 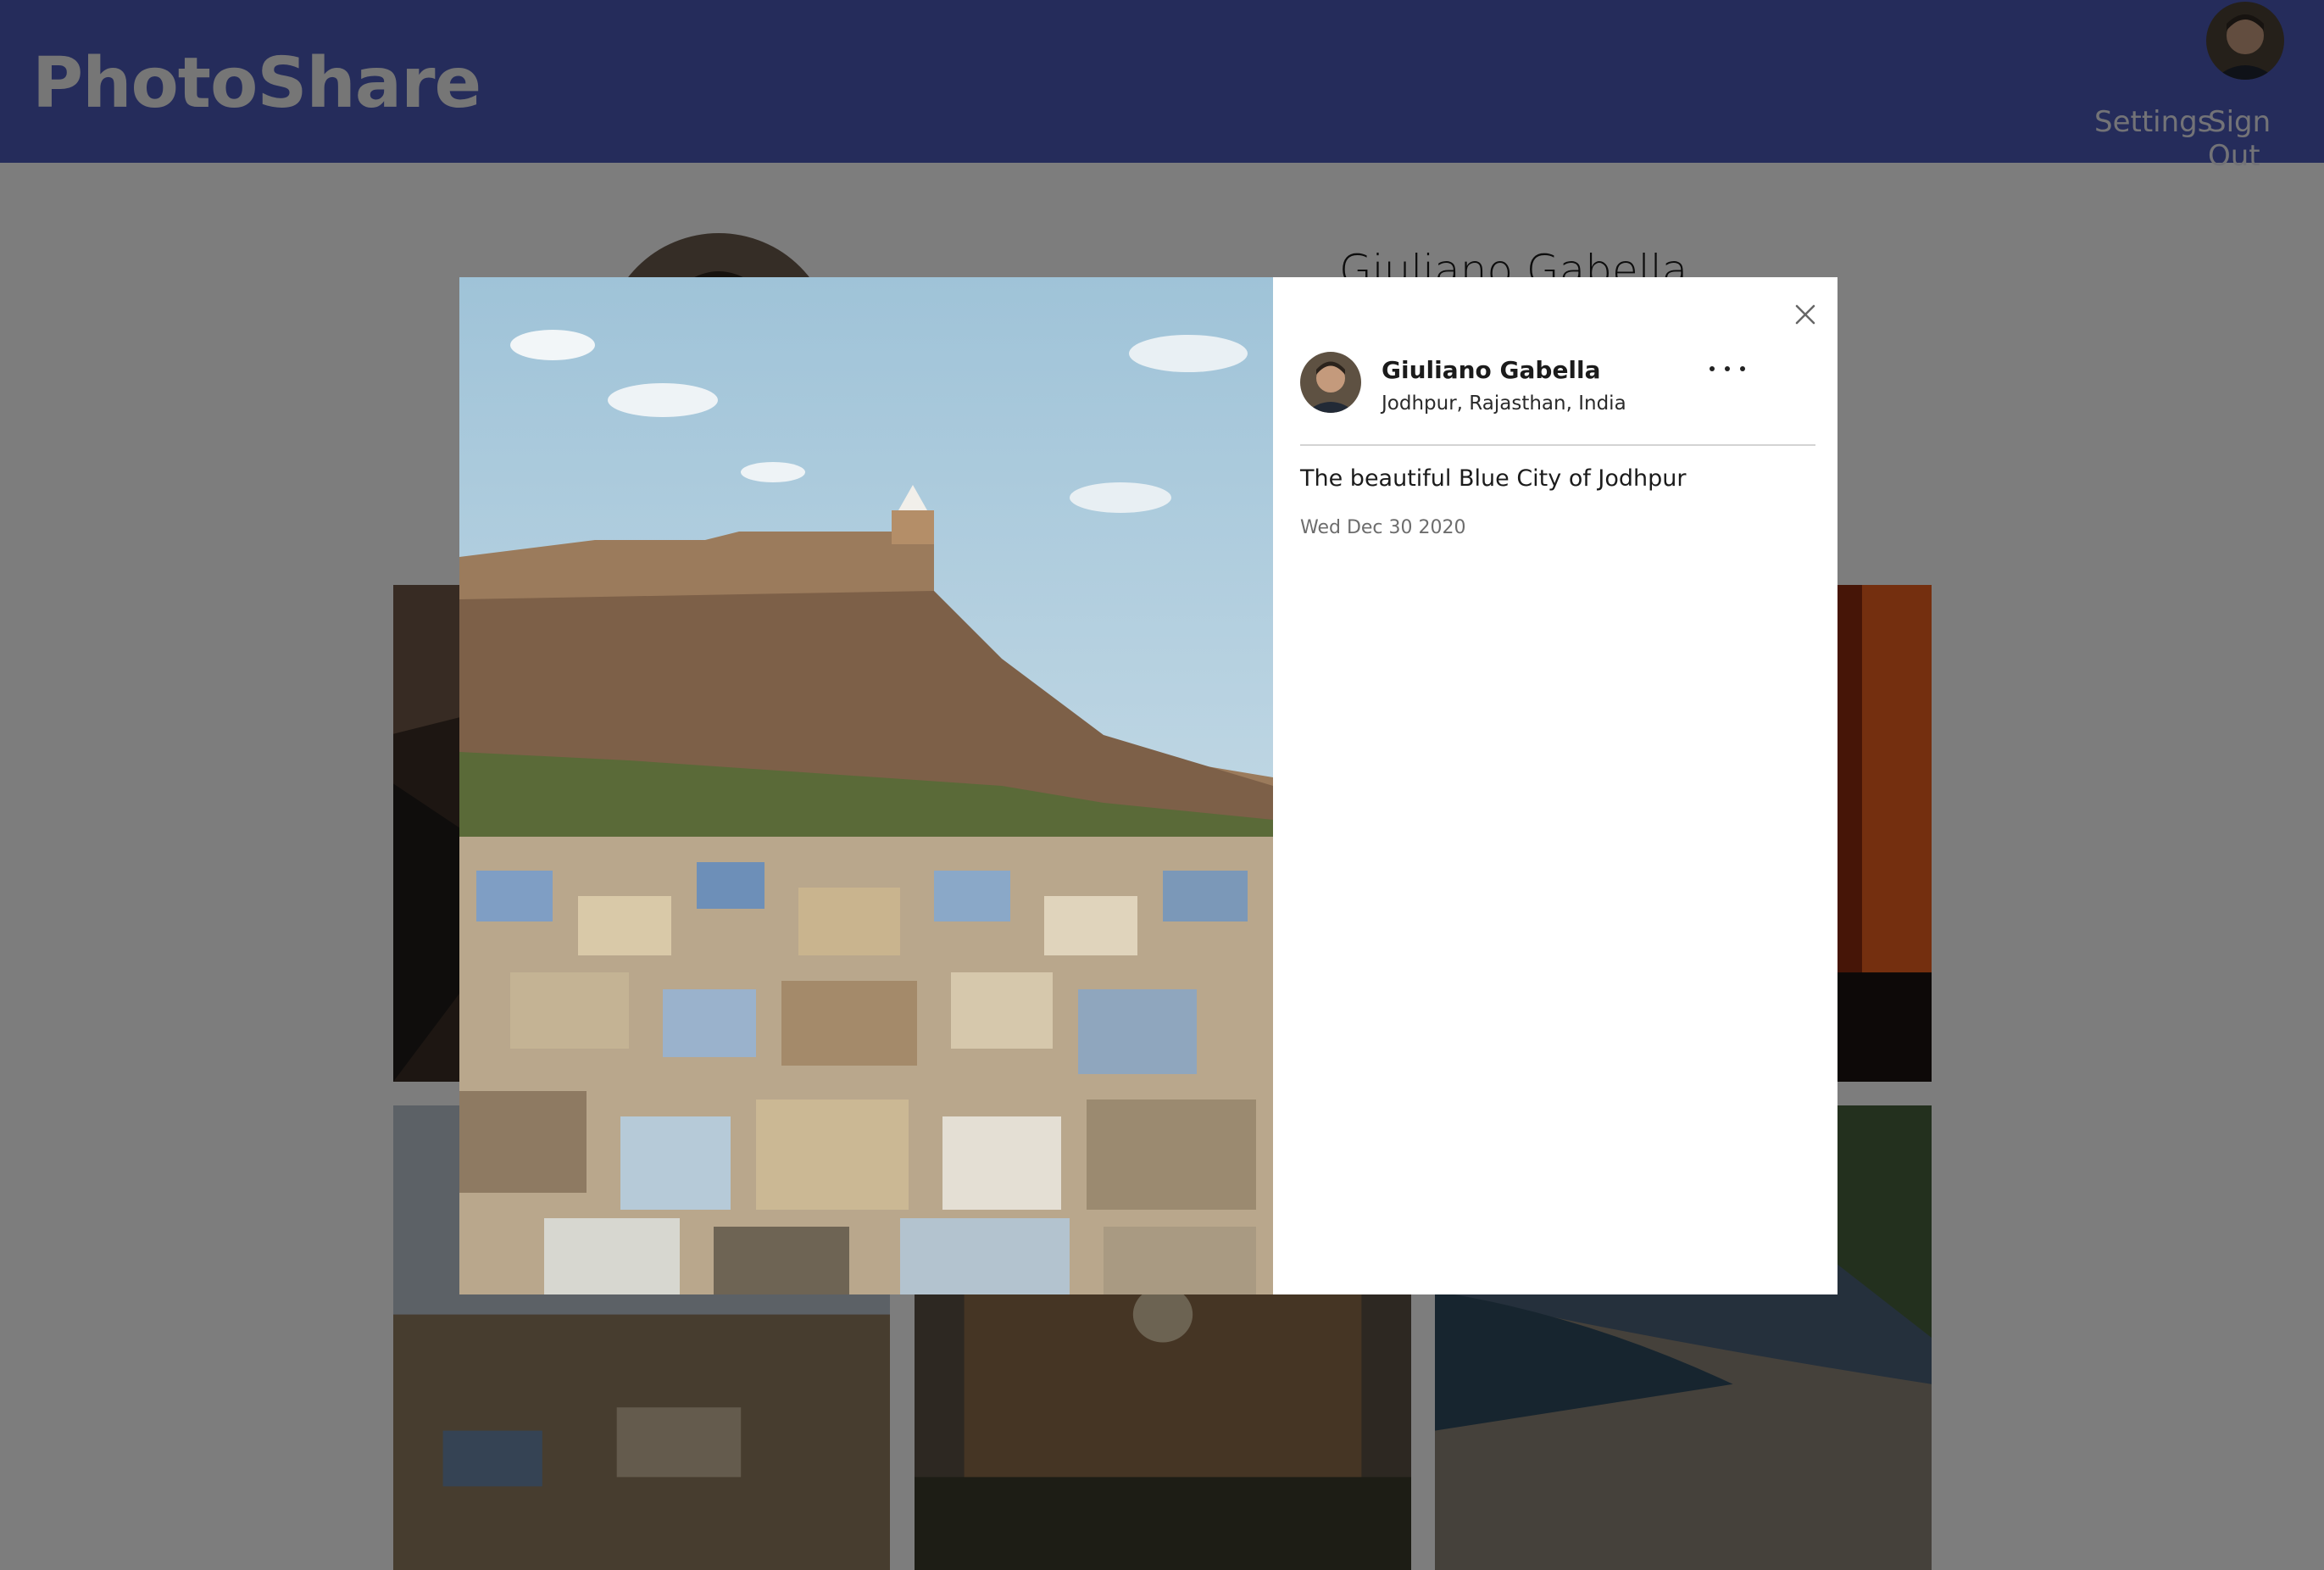 What do you see at coordinates (1557, 445) in the screenshot?
I see `divider` at bounding box center [1557, 445].